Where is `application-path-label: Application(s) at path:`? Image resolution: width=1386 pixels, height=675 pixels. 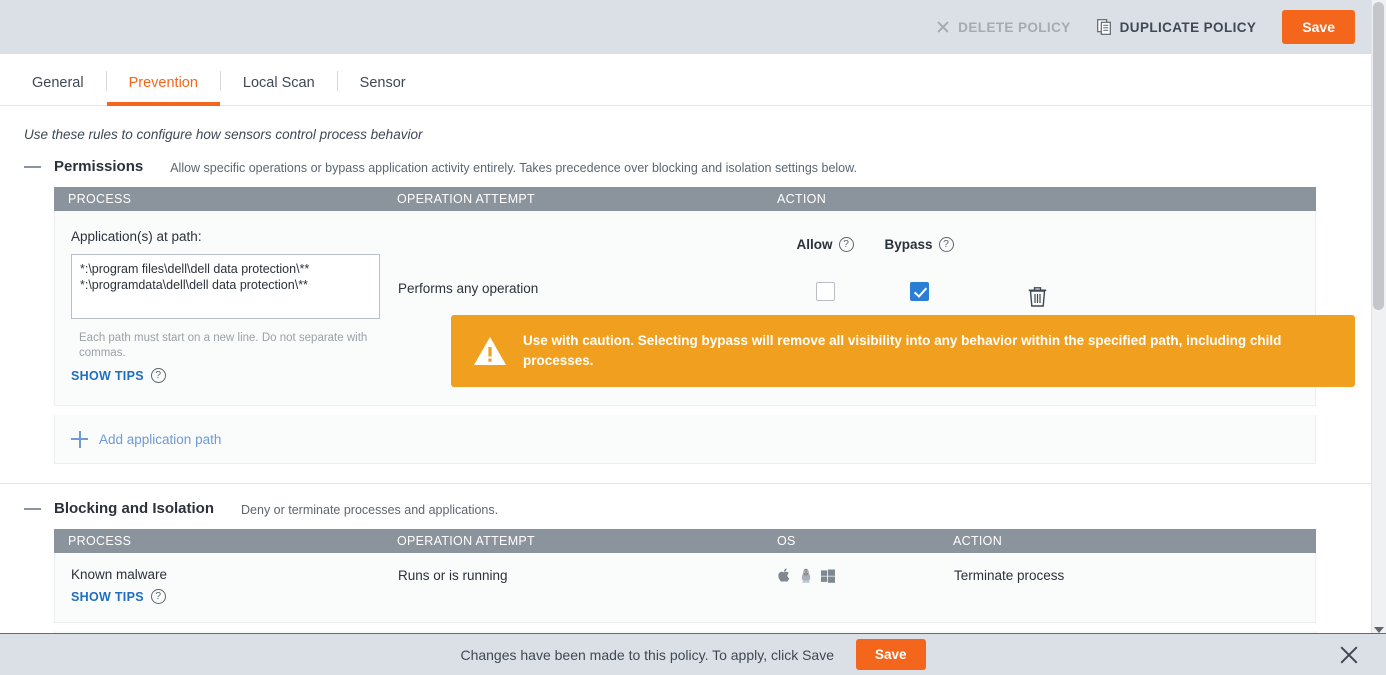
application-path-label: Application(s) at path: is located at coordinates (136, 236).